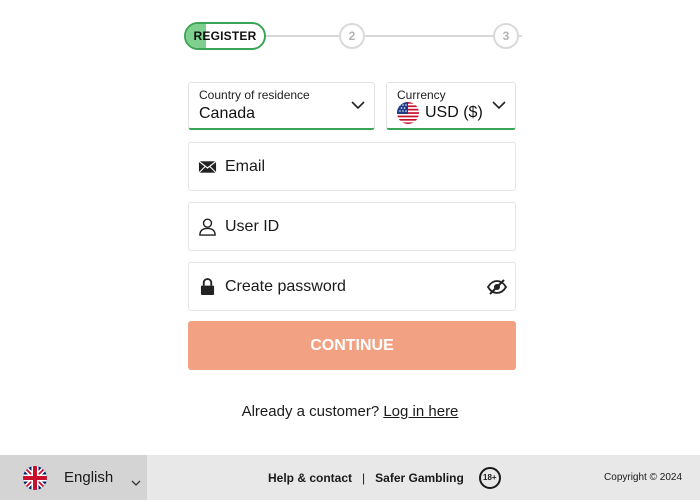  I want to click on language-selector: English, so click(73, 477).